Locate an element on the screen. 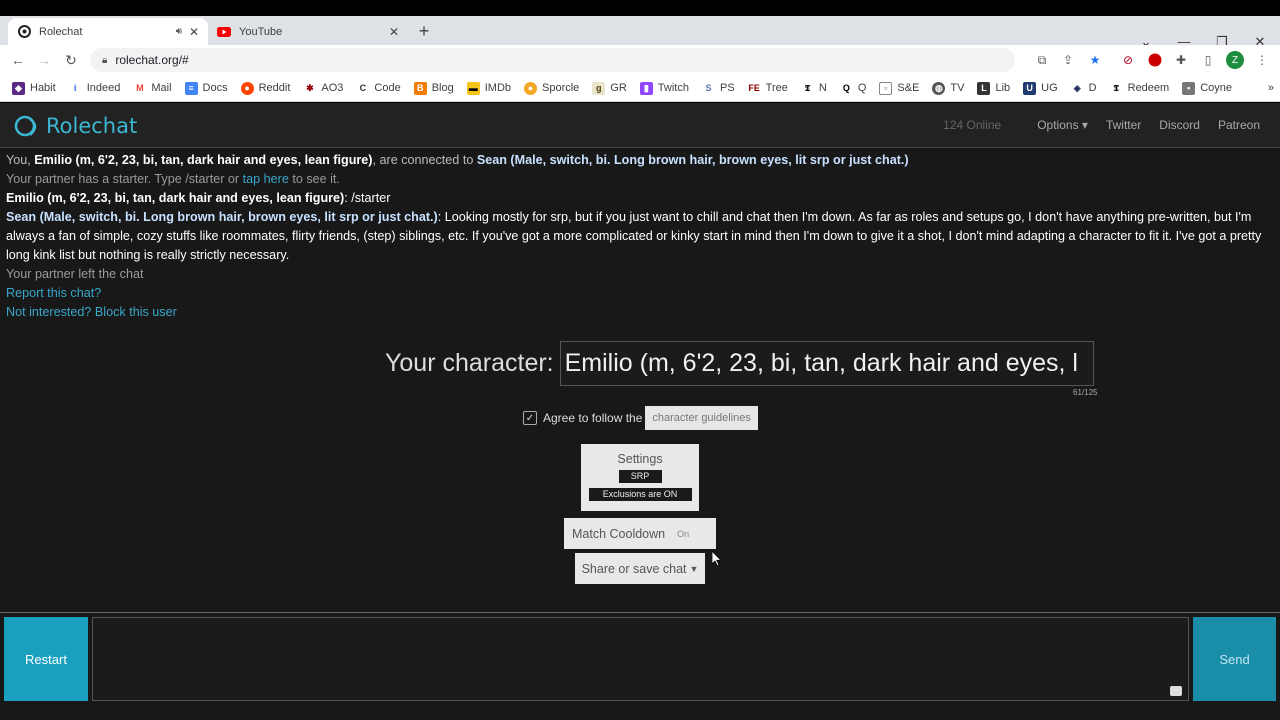 This screenshot has width=1280, height=720. bookmark-indeed: i Indeed is located at coordinates (94, 88).